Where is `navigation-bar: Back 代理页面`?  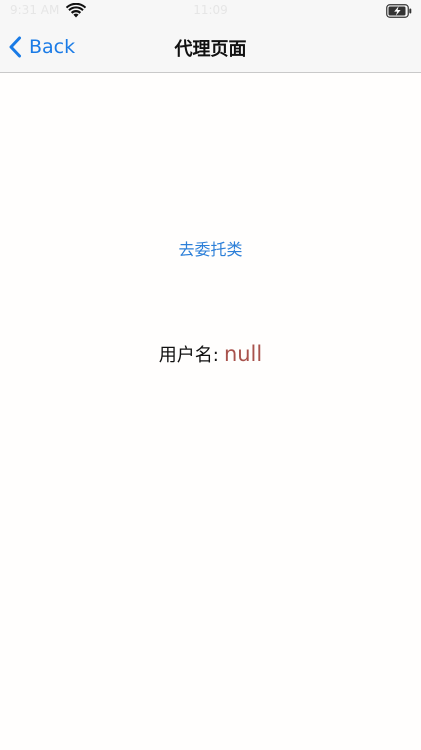 navigation-bar: Back 代理页面 is located at coordinates (210, 47).